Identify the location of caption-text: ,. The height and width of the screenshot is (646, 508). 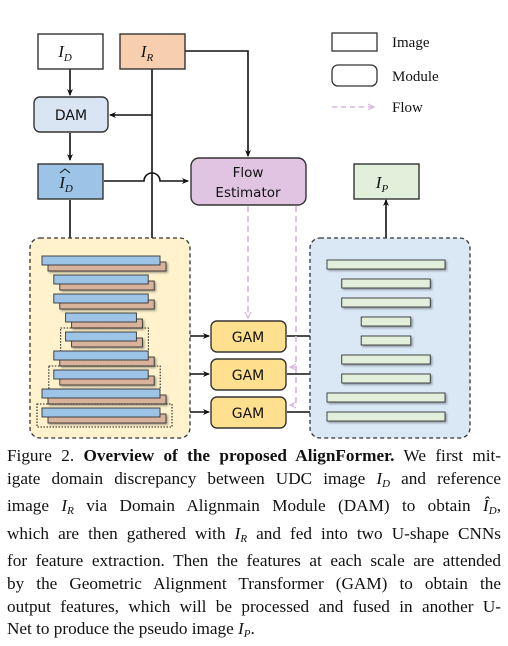
(498, 506).